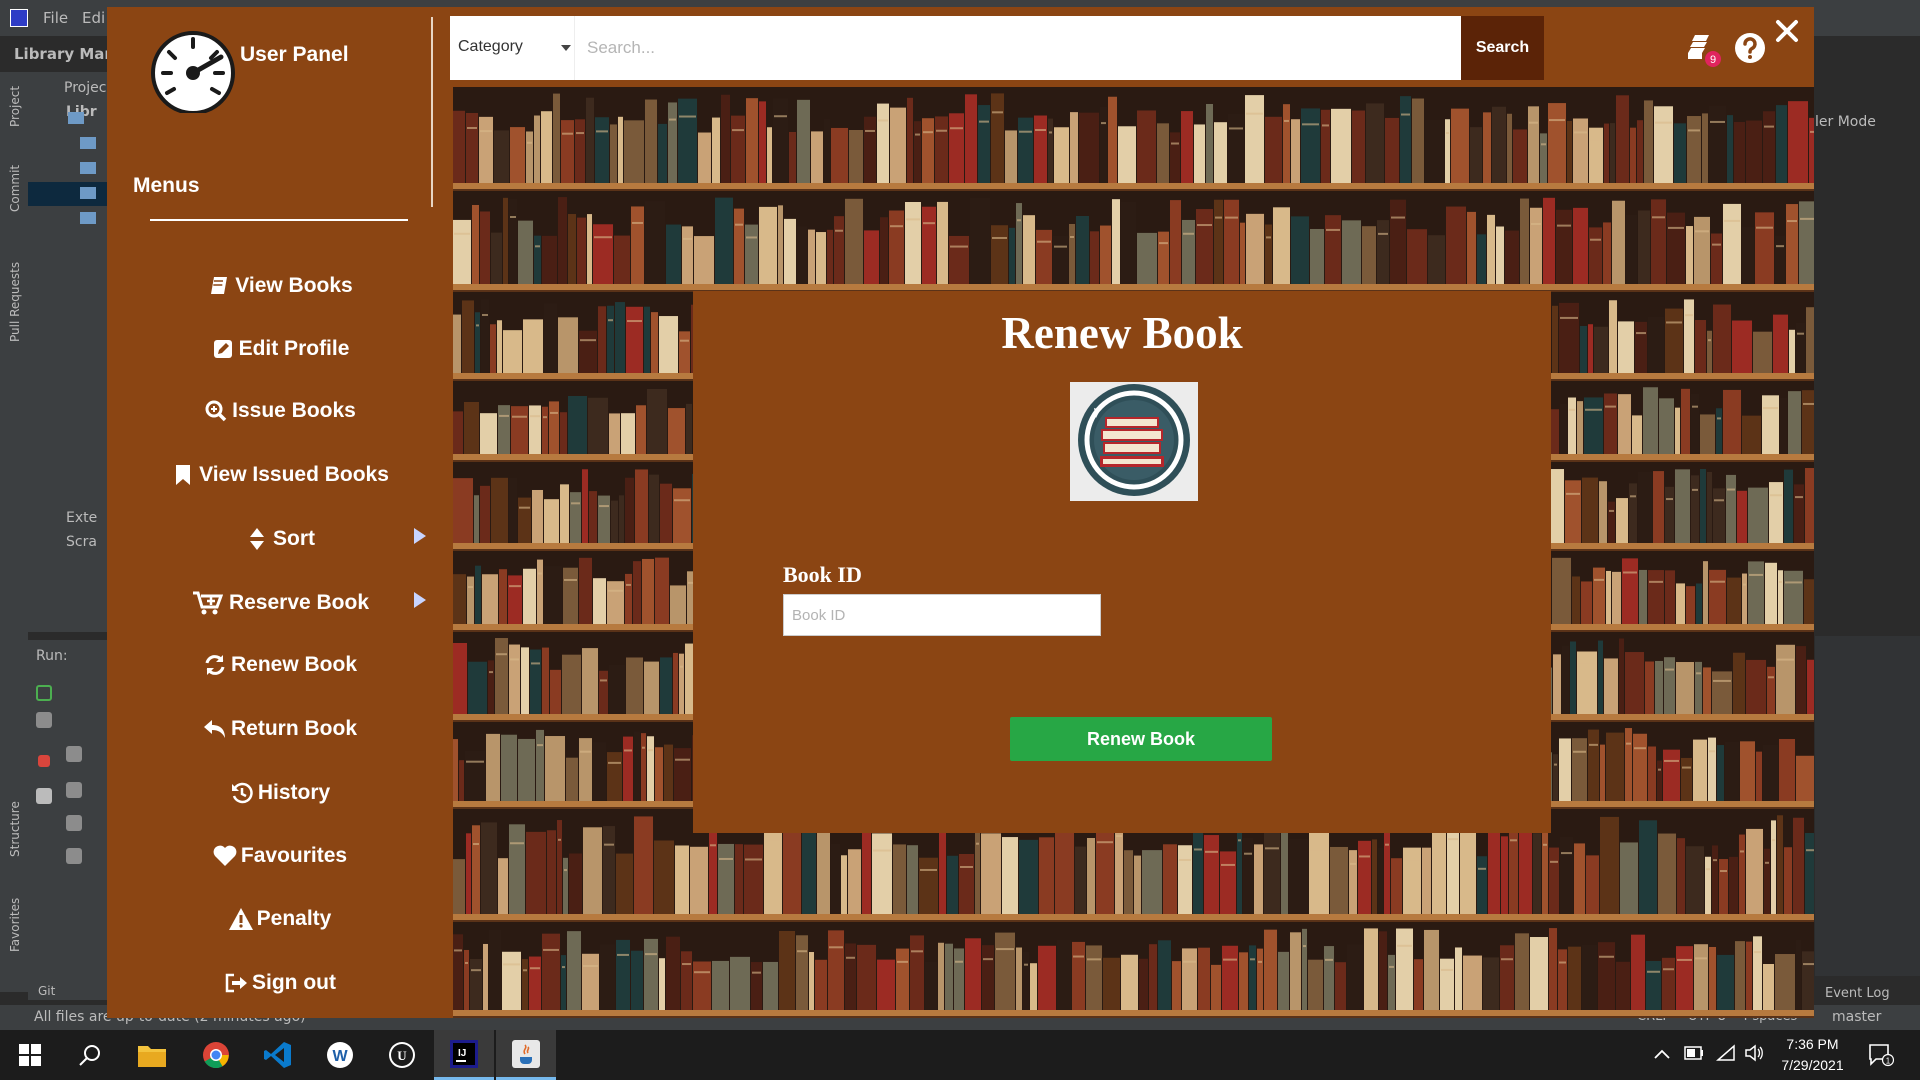 The height and width of the screenshot is (1080, 1920). I want to click on tab-commit: Commit, so click(15, 188).